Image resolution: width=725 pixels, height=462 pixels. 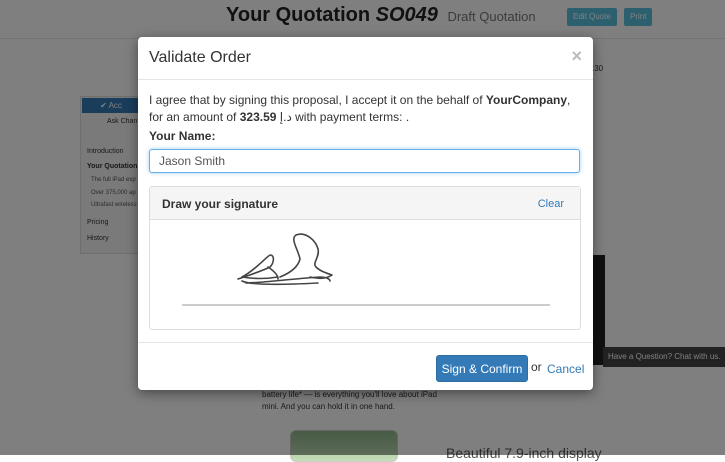 What do you see at coordinates (285, 117) in the screenshot?
I see `currency-symbol: د.إ` at bounding box center [285, 117].